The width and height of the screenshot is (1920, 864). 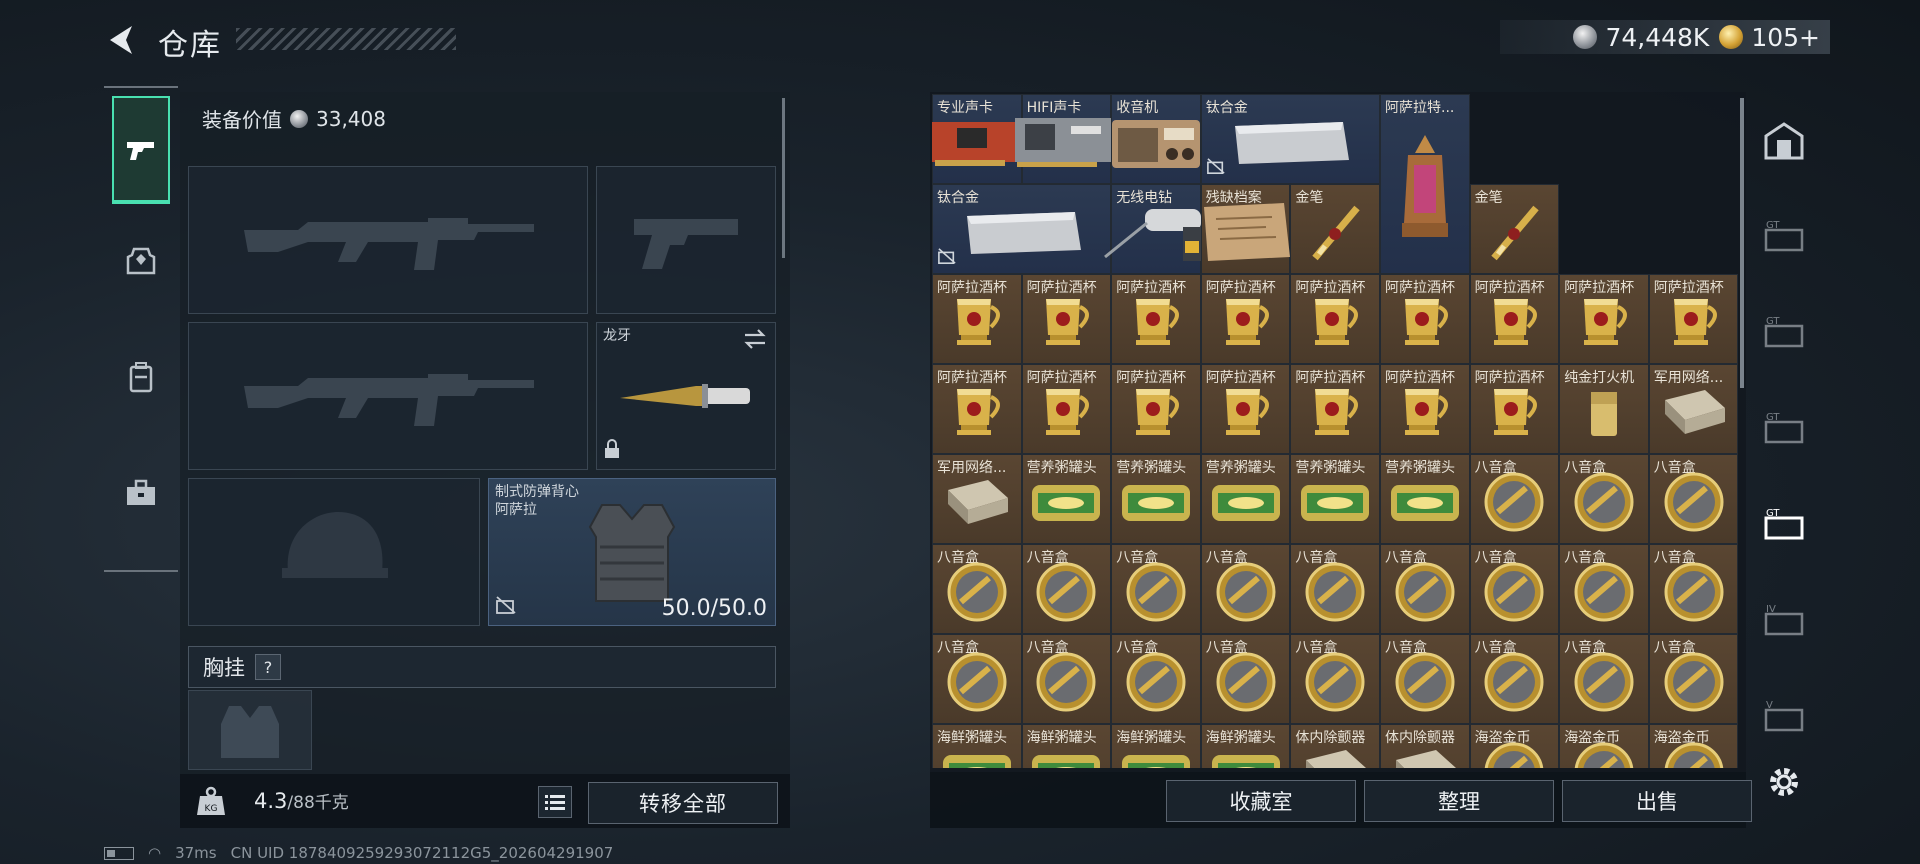 I want to click on tab-stash-gt1: GT, so click(x=1784, y=236).